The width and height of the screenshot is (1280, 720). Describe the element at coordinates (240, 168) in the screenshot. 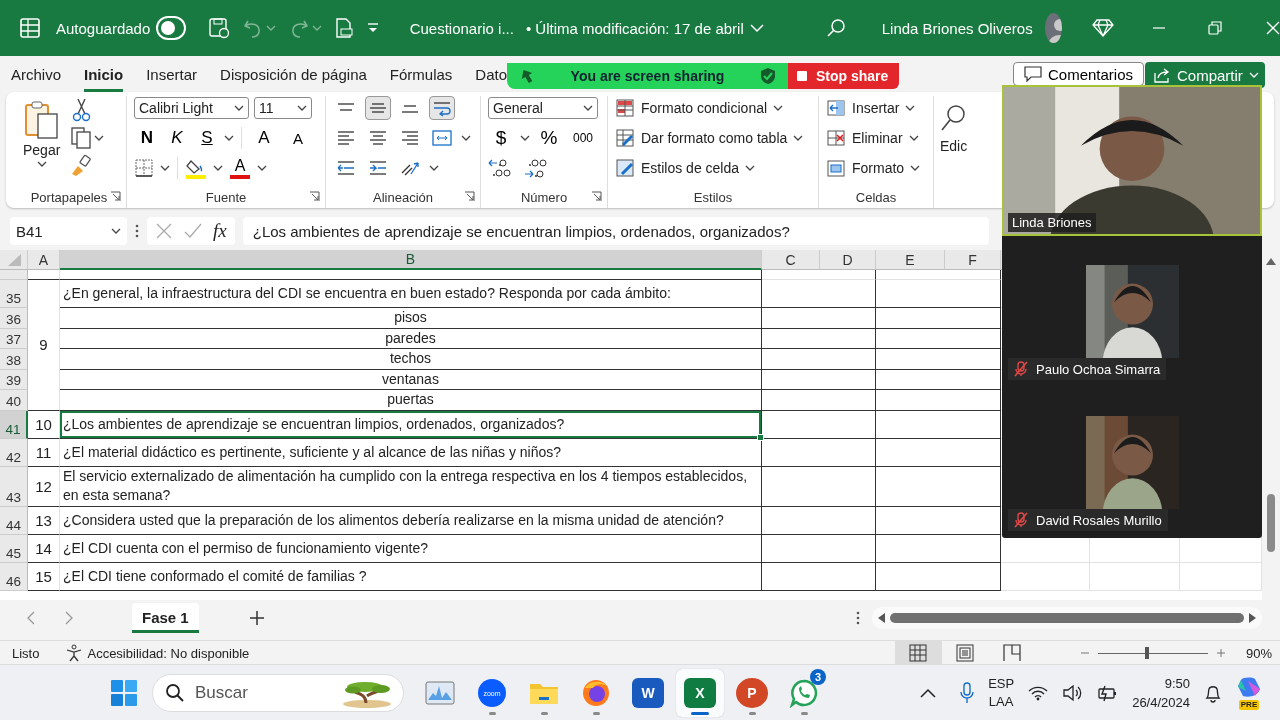

I see `font-color-button: A` at that location.